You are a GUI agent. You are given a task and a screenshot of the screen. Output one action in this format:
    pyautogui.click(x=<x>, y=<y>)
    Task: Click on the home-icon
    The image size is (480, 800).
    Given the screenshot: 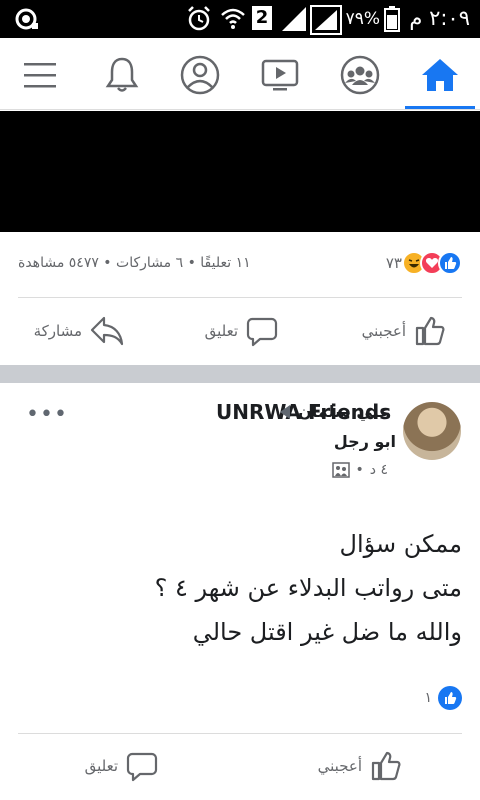 What is the action you would take?
    pyautogui.click(x=440, y=75)
    